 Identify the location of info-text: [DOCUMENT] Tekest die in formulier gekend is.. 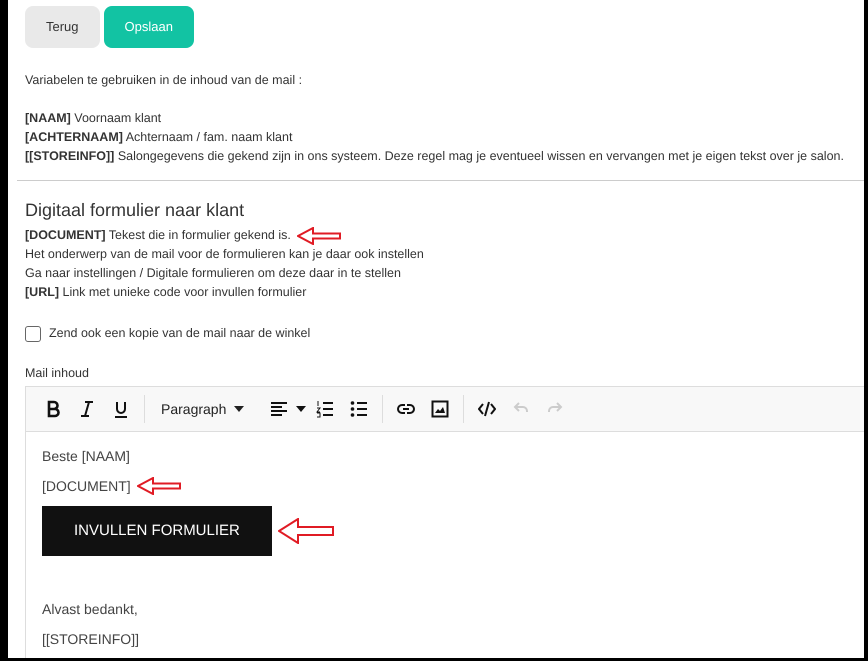
(158, 235).